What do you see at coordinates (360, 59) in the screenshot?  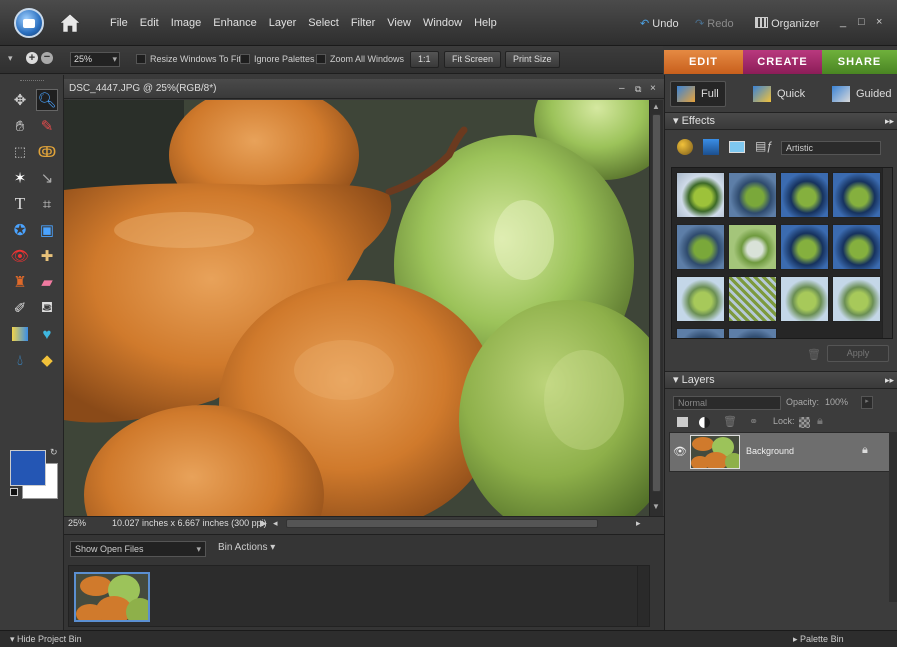 I see `zoom-all-windows-checkbox: Zoom All Windows` at bounding box center [360, 59].